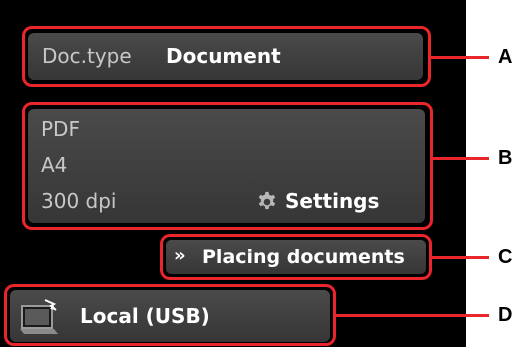 The height and width of the screenshot is (347, 521). I want to click on leader-line-a, so click(460, 57).